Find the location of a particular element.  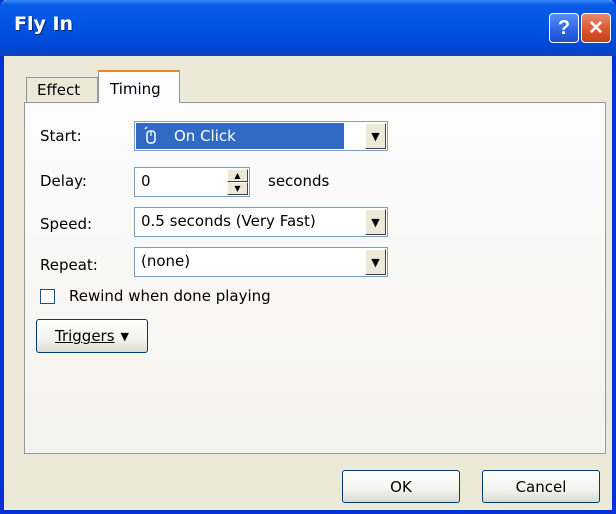

close-icon: ✕ is located at coordinates (596, 28).